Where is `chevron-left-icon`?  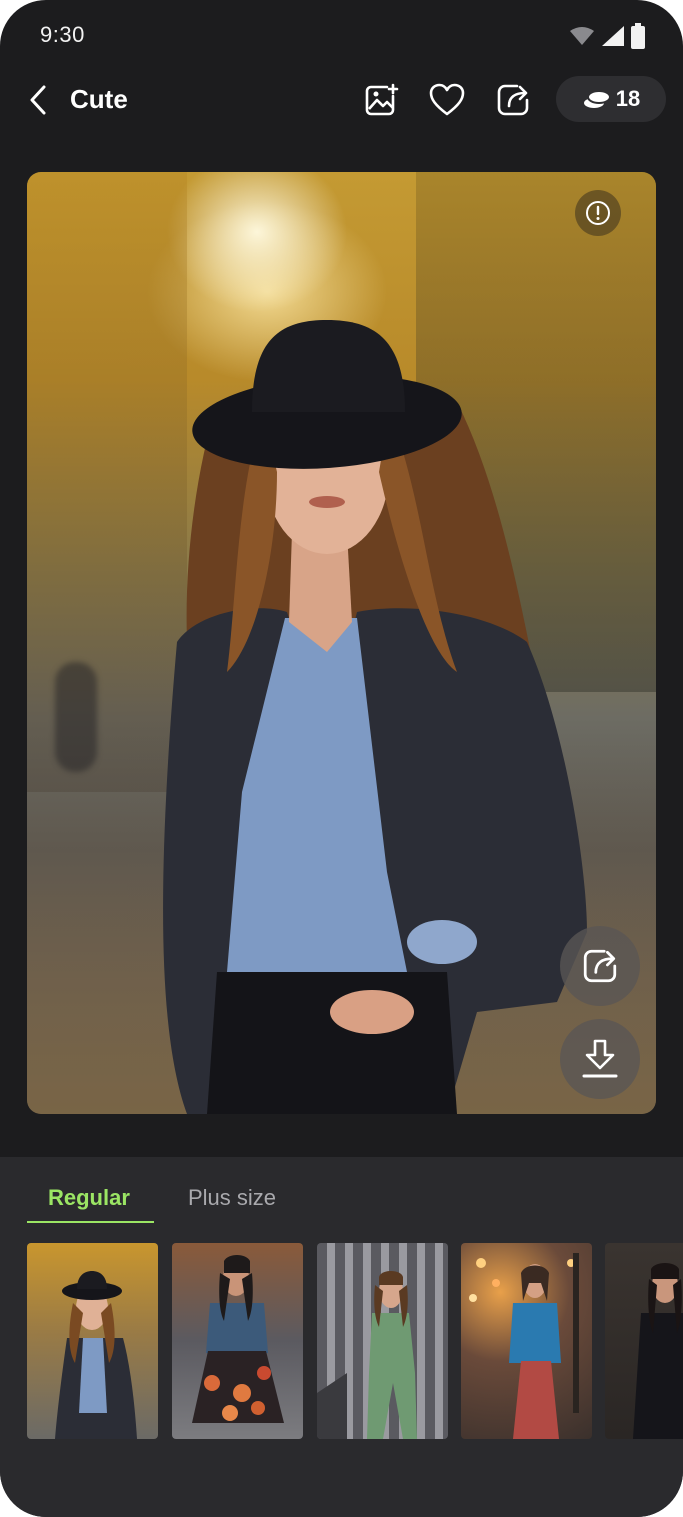
chevron-left-icon is located at coordinates (38, 100).